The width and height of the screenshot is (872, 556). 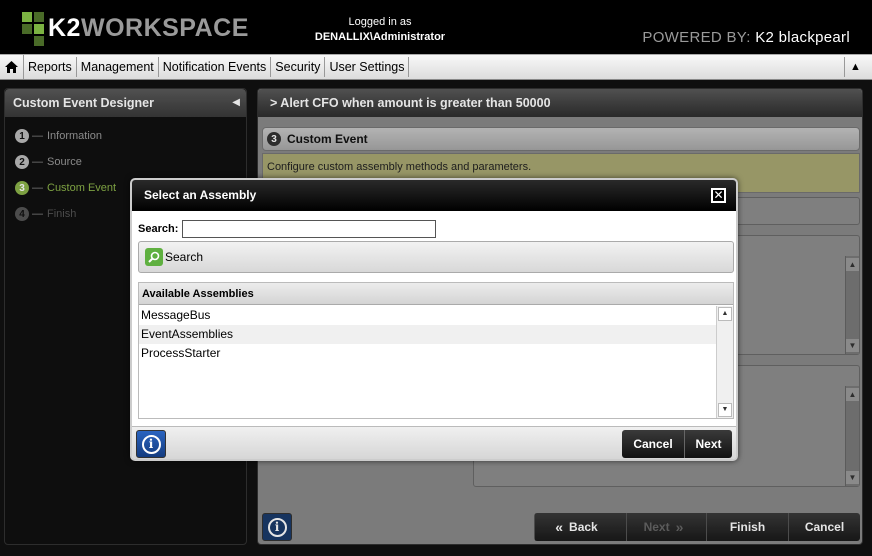 I want to click on menu-reports: Reports, so click(x=50, y=67).